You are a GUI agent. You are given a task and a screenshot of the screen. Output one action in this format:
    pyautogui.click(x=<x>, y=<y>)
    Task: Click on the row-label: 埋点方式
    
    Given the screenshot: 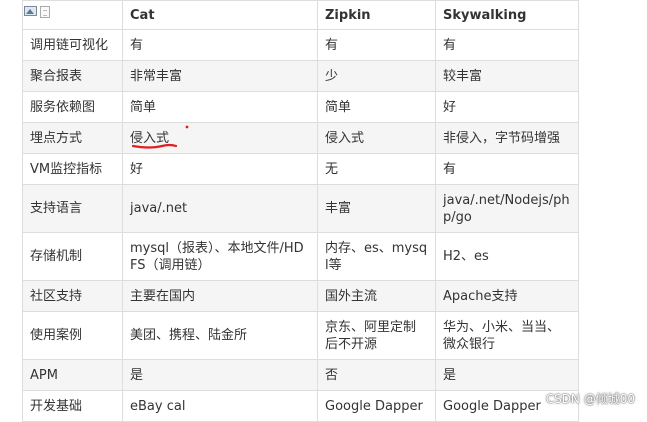 What is the action you would take?
    pyautogui.click(x=72, y=138)
    